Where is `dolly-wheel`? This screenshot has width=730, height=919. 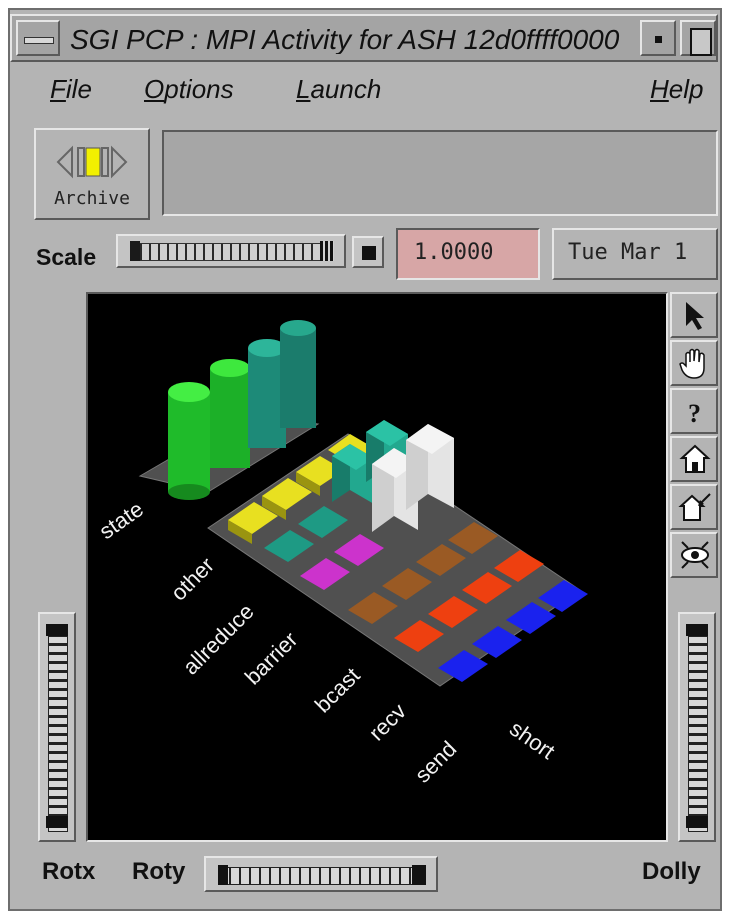 dolly-wheel is located at coordinates (698, 728).